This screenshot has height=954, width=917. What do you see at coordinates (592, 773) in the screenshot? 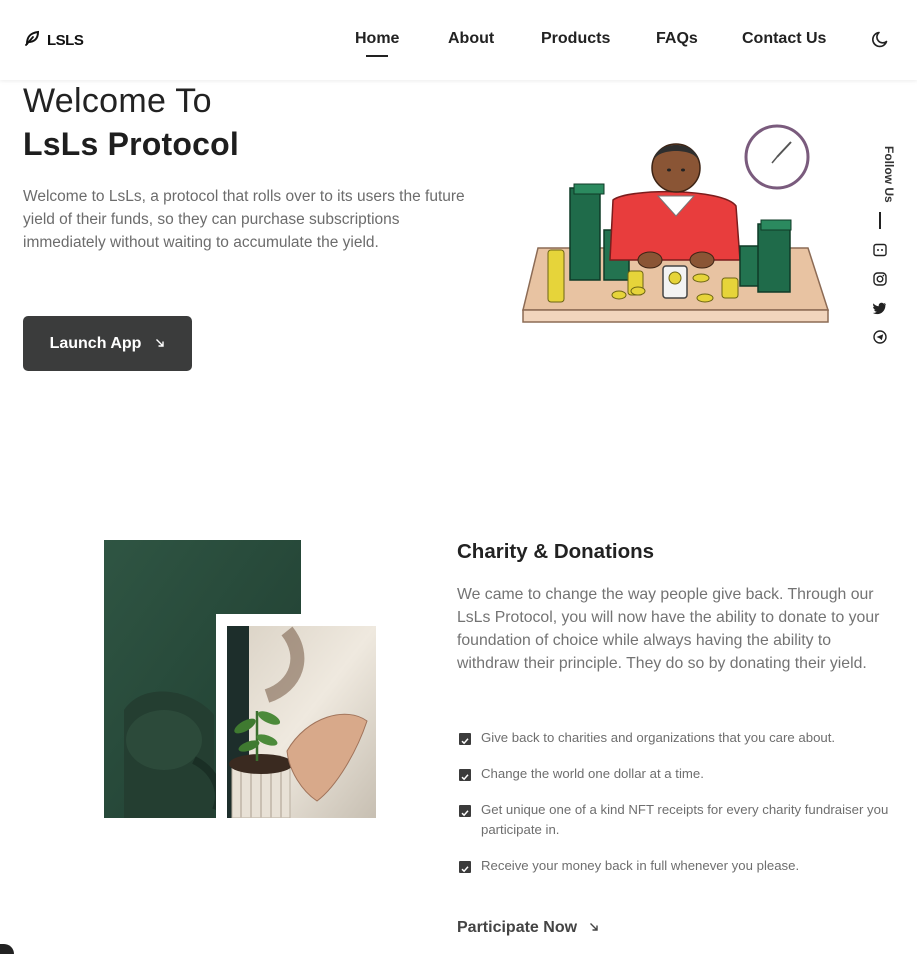
I see `feature-text: Change the world one dollar at a time.` at bounding box center [592, 773].